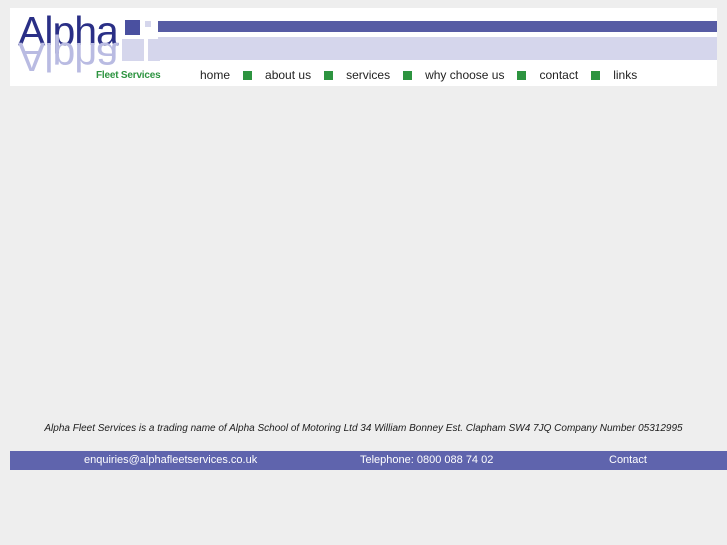 This screenshot has width=727, height=545. What do you see at coordinates (464, 75) in the screenshot?
I see `nav-item-why-choose-us: why choose us` at bounding box center [464, 75].